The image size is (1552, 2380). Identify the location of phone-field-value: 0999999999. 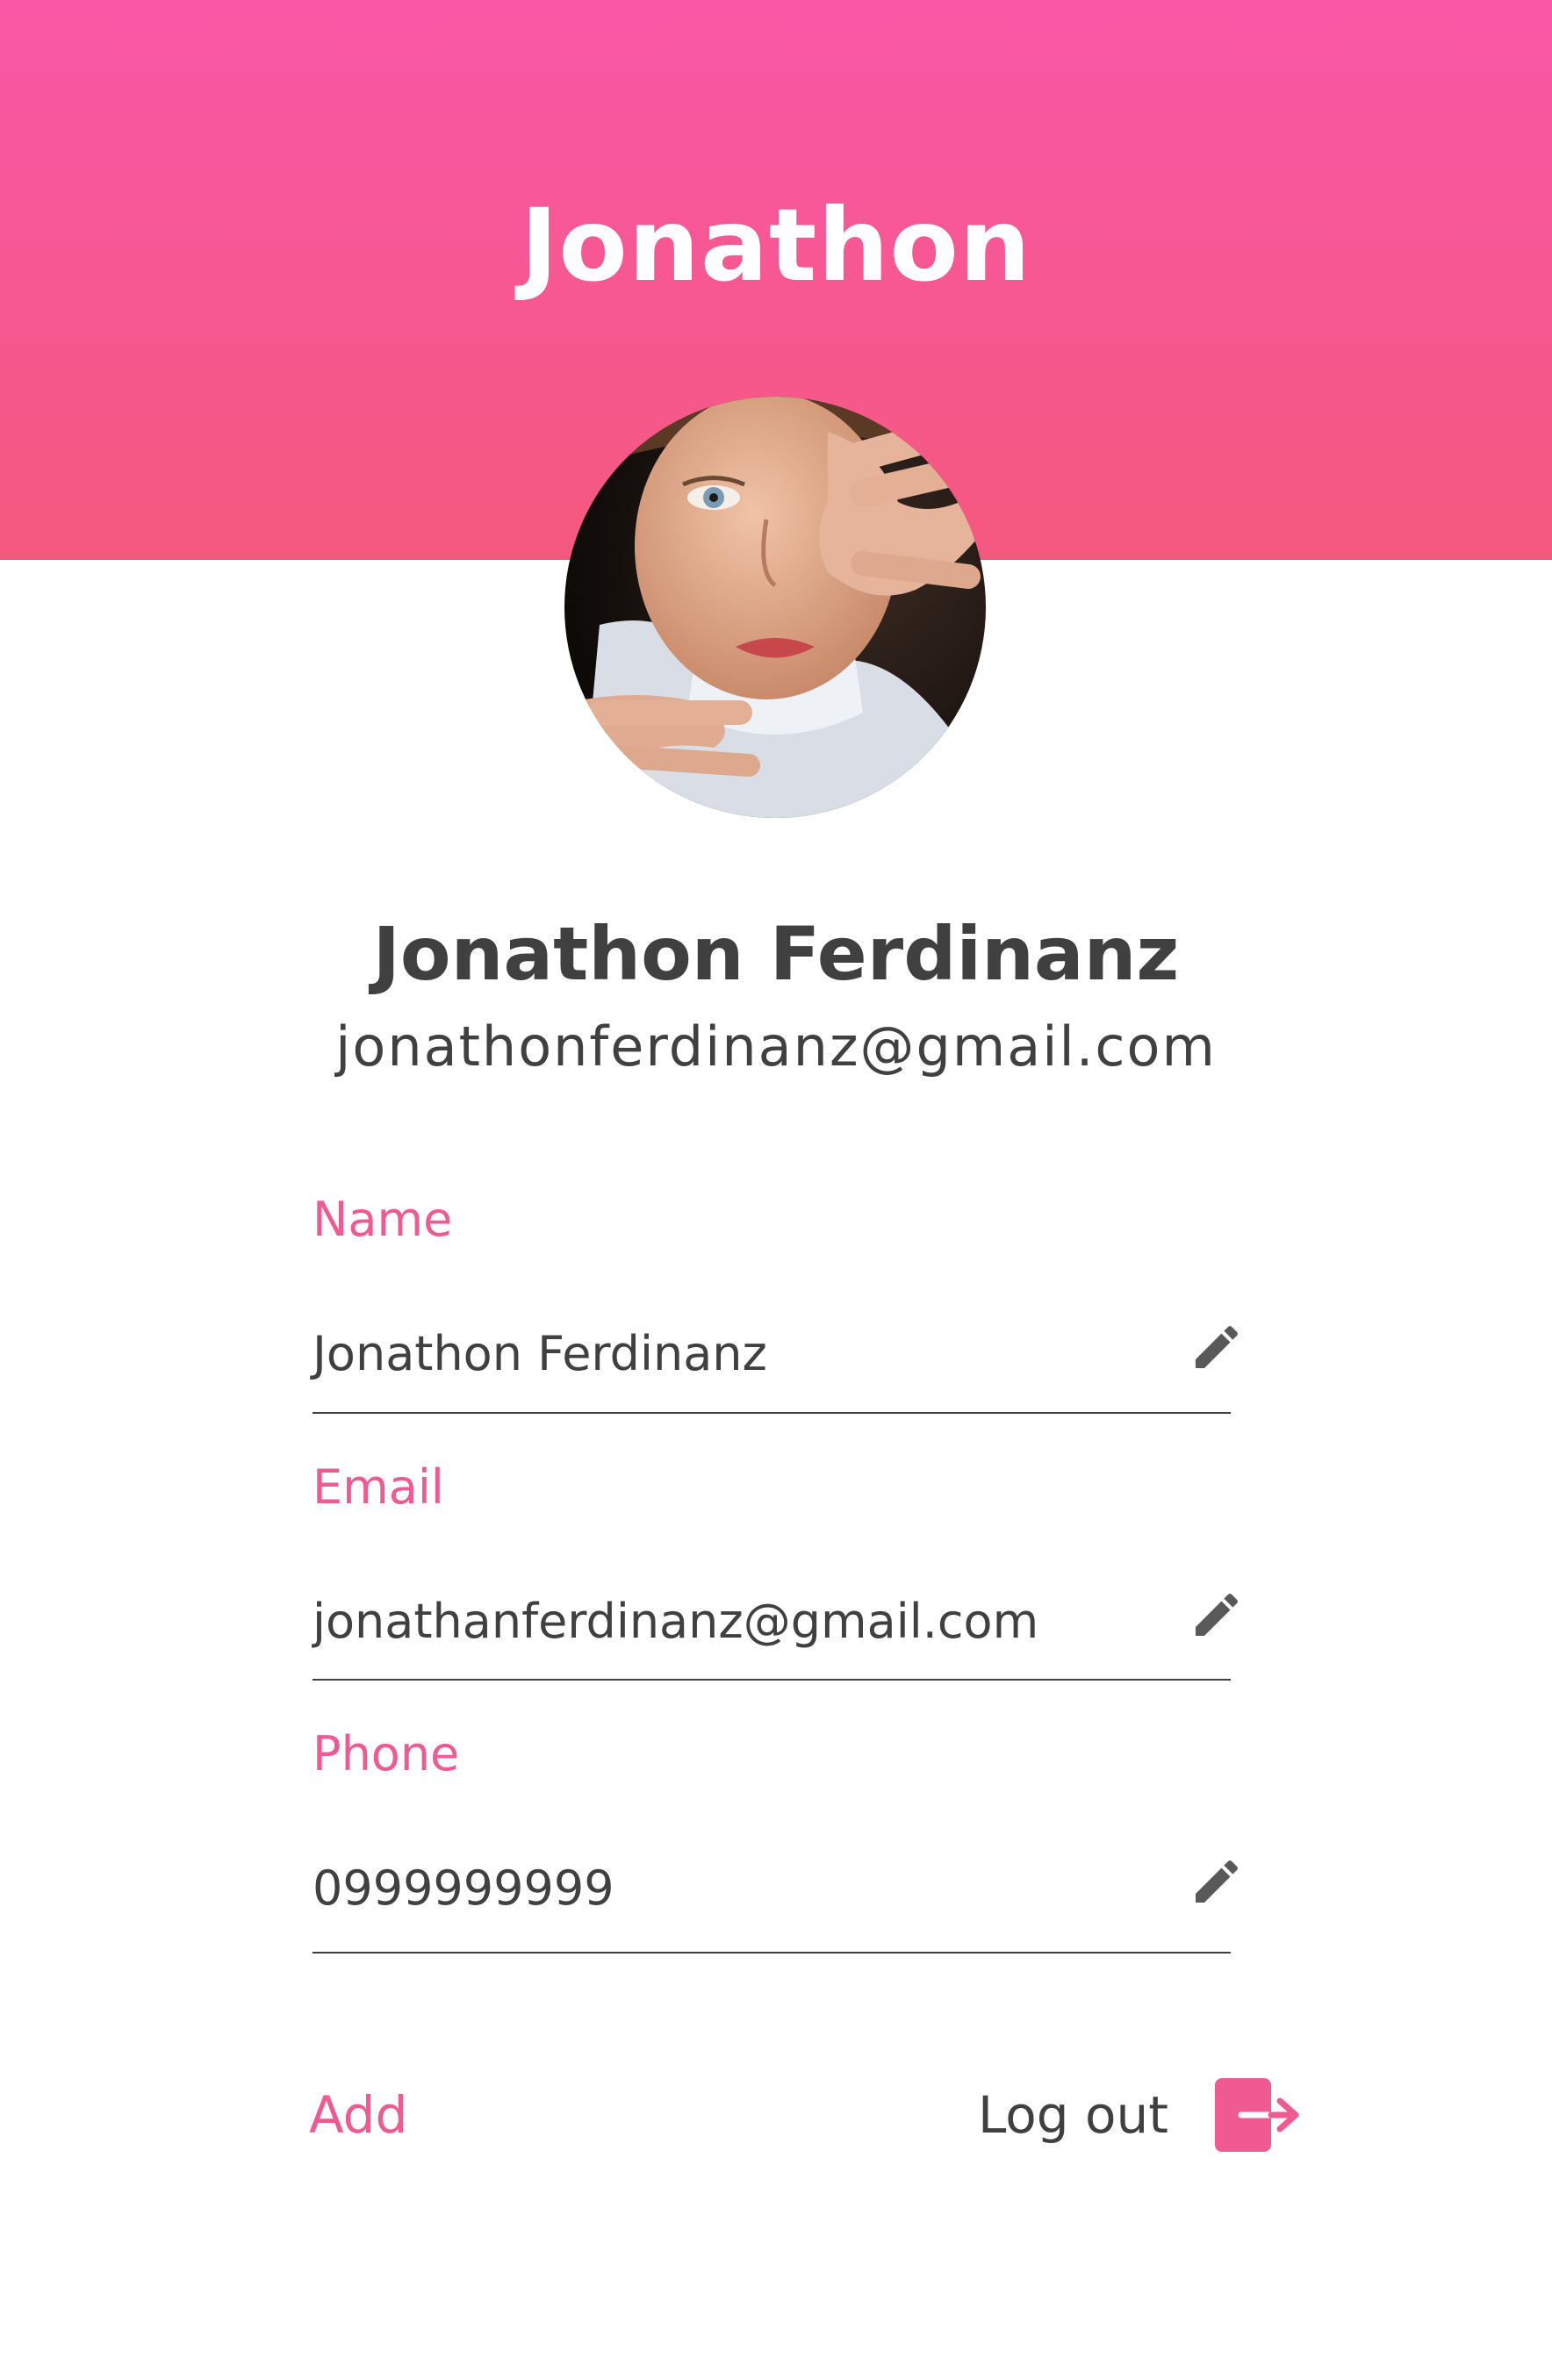
(463, 1888).